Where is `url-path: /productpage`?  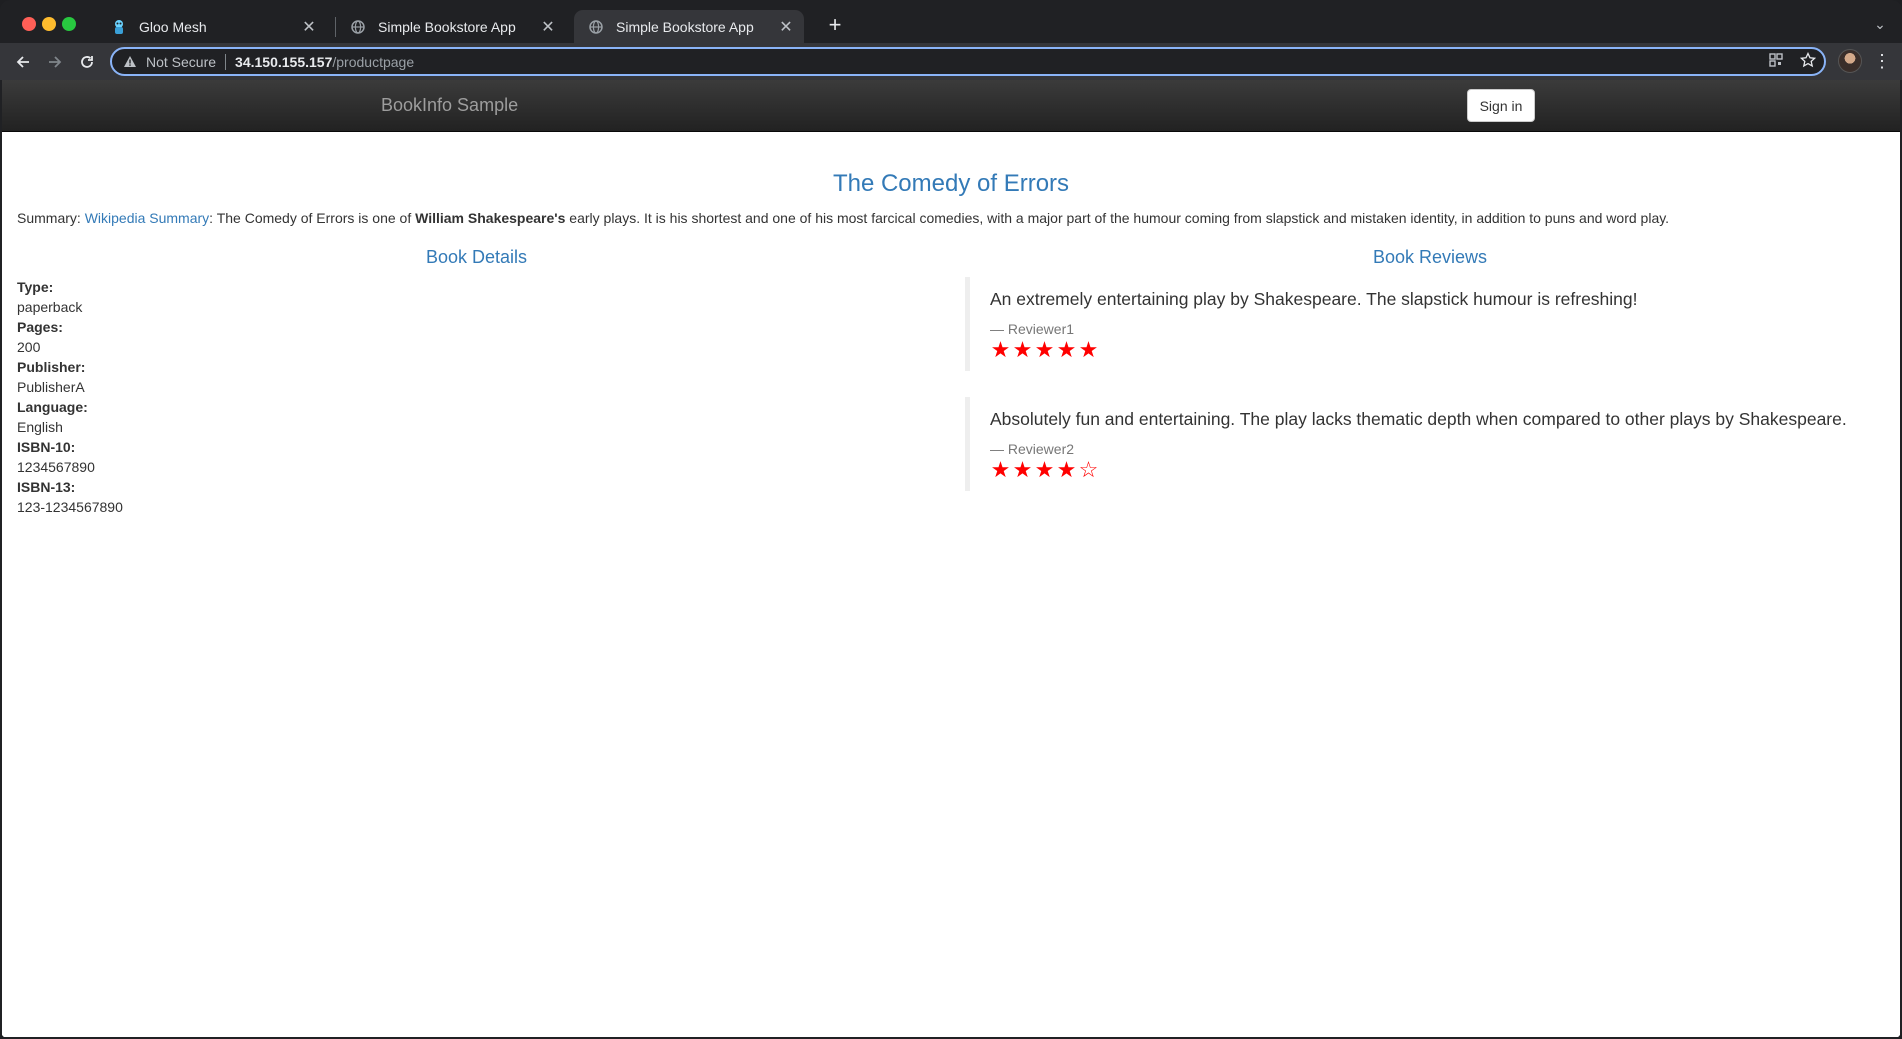
url-path: /productpage is located at coordinates (373, 62).